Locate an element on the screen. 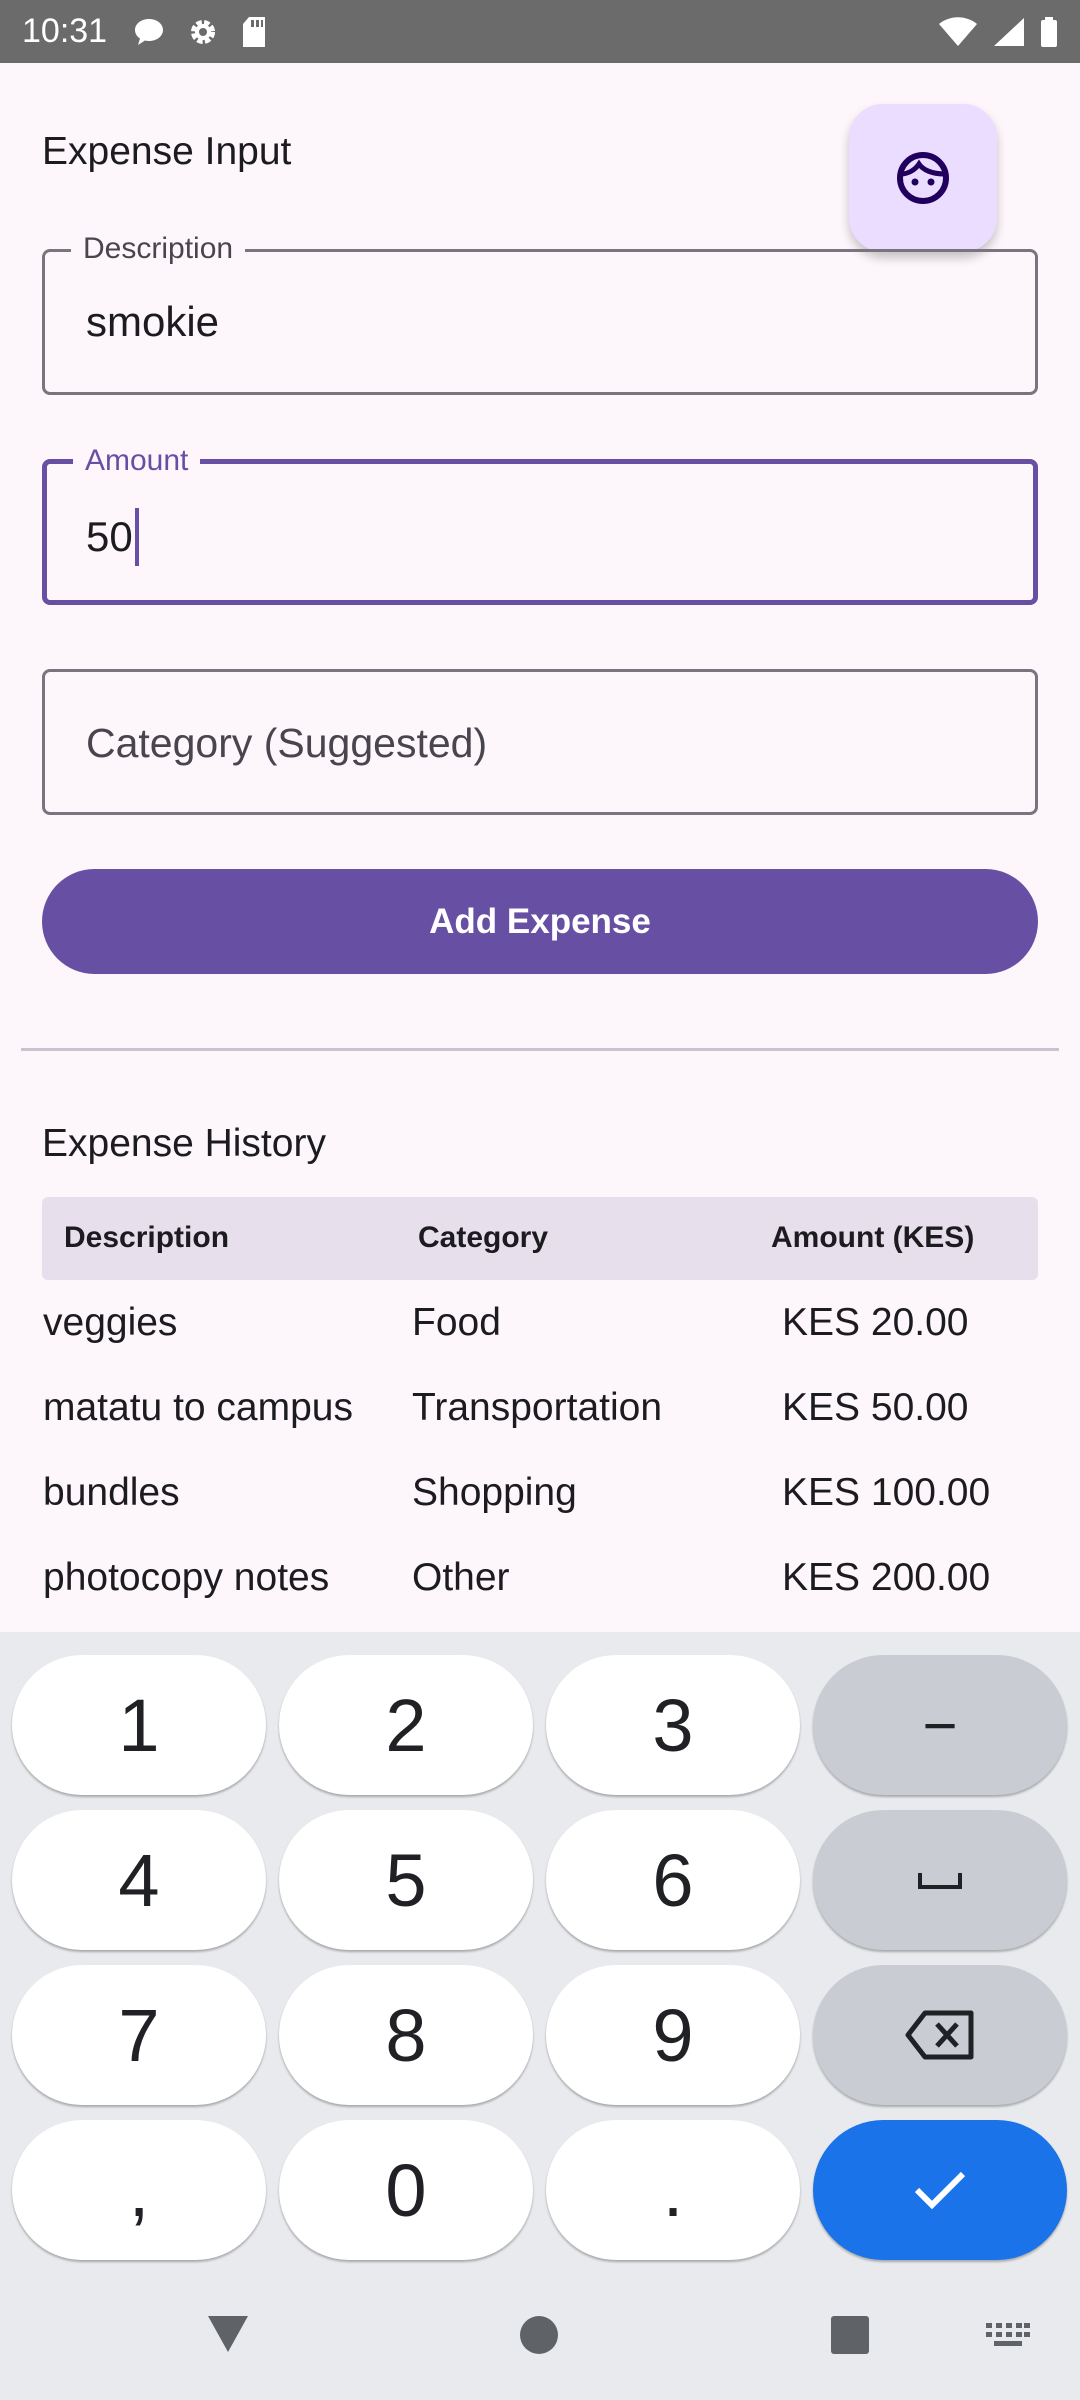 Image resolution: width=1080 pixels, height=2400 pixels. key-done is located at coordinates (940, 2190).